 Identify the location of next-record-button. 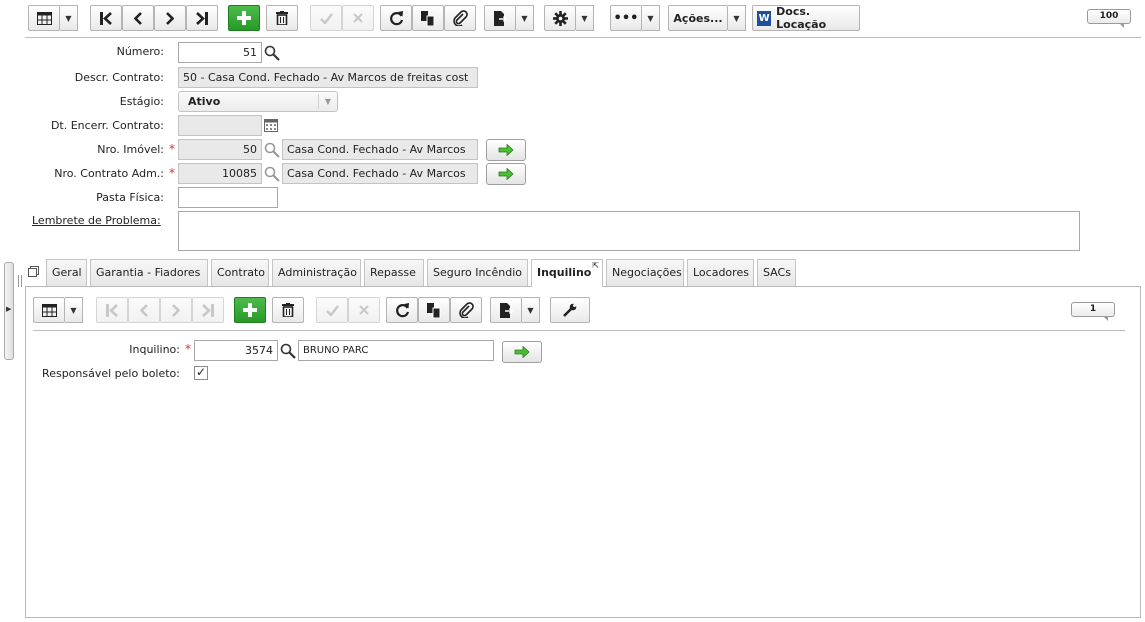
(170, 18).